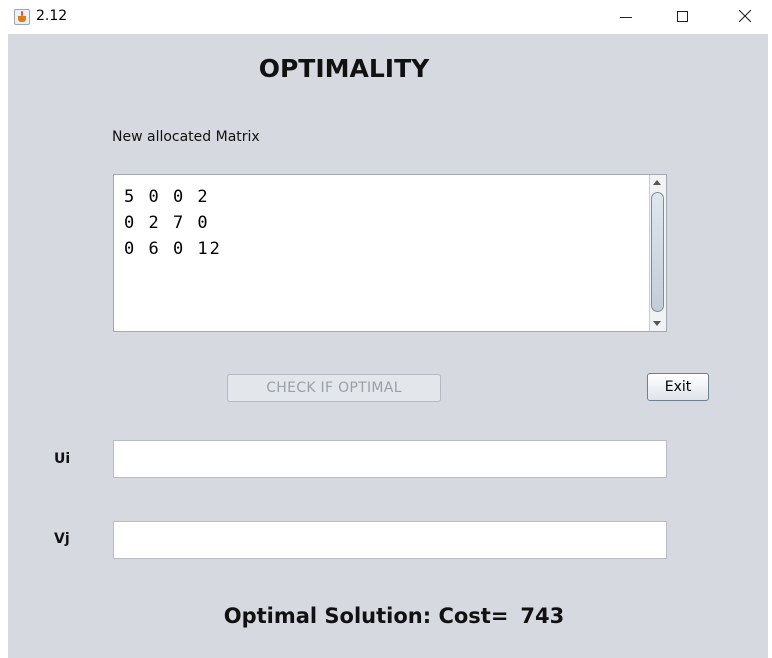 The image size is (772, 658). Describe the element at coordinates (366, 616) in the screenshot. I see `result-label: Optimal Solution: Cost=` at that location.